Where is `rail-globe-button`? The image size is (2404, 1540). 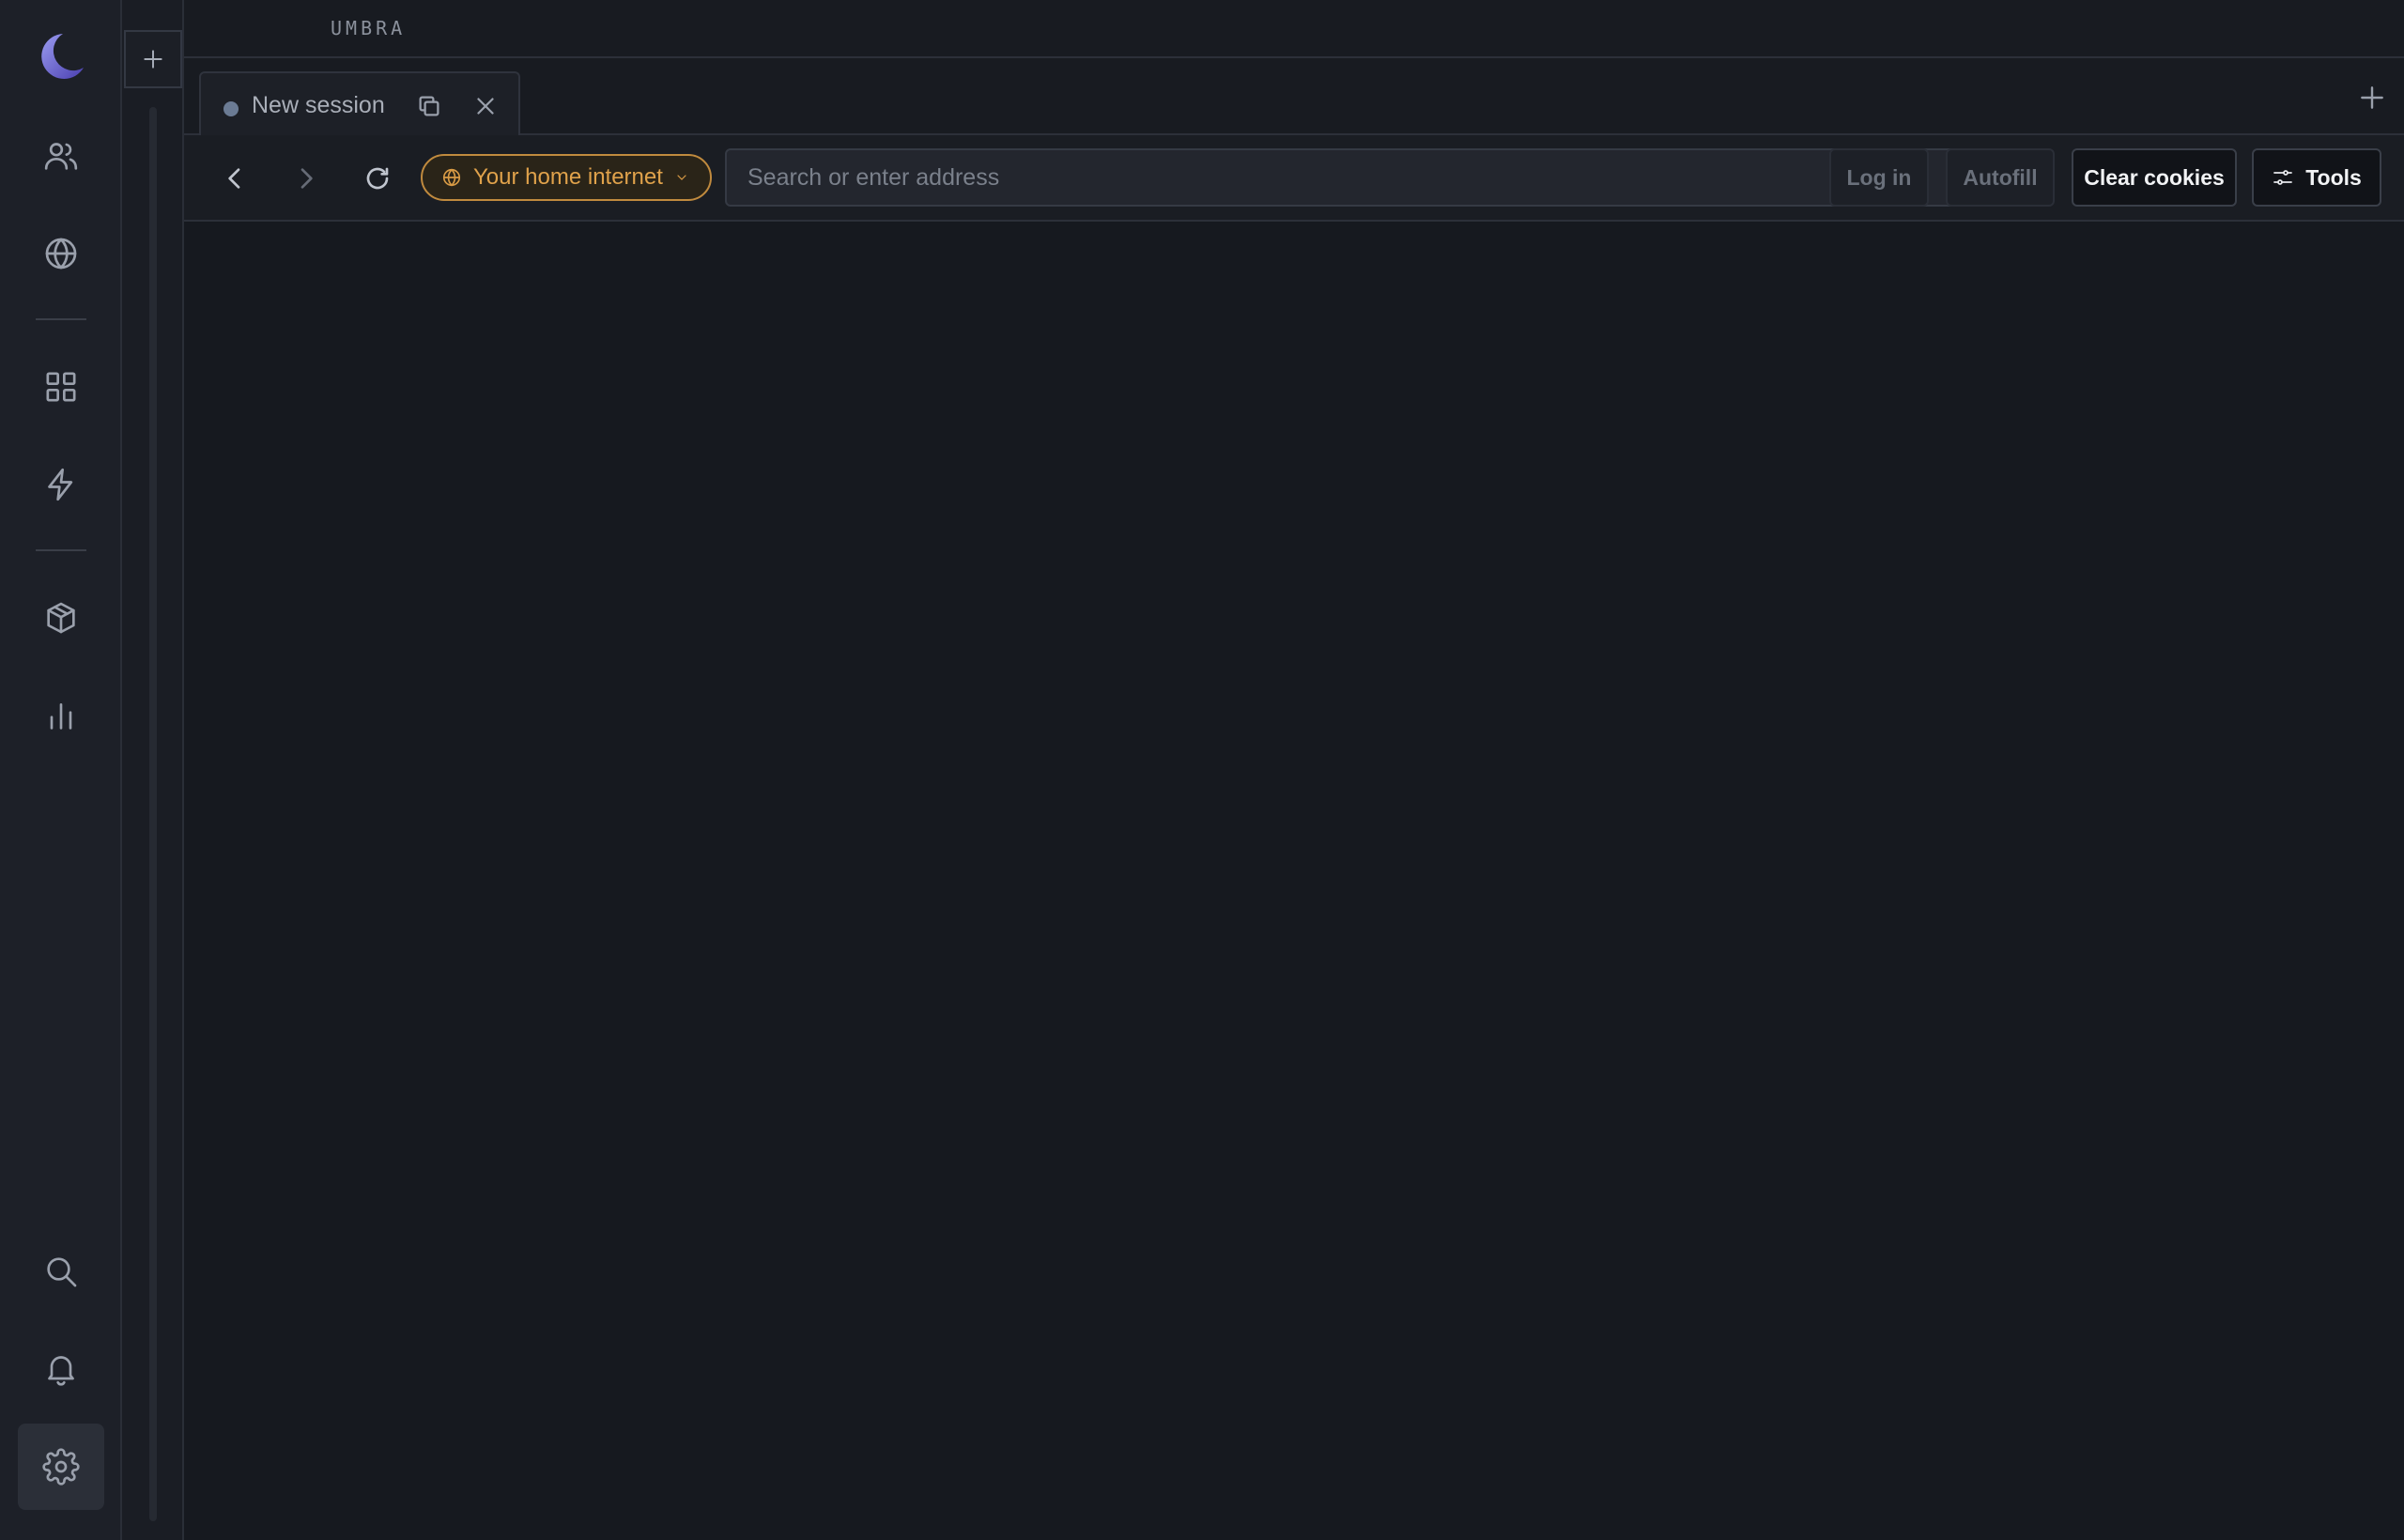 rail-globe-button is located at coordinates (61, 253).